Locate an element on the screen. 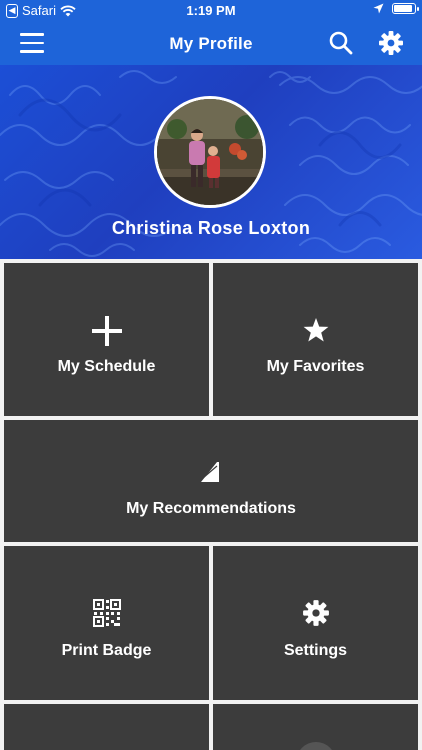 This screenshot has width=422, height=750. my-recommendations-label: My Recommendations is located at coordinates (211, 508).